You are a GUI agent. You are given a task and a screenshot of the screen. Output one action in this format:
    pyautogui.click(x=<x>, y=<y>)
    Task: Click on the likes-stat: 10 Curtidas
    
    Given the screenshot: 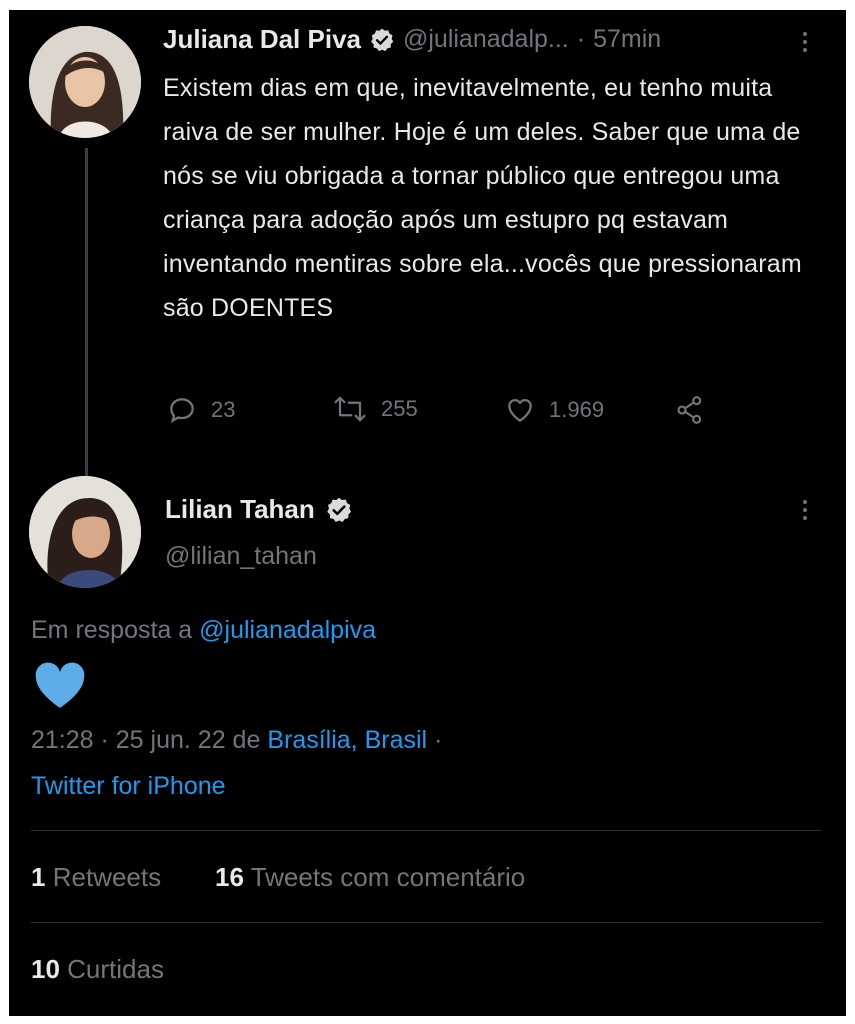 What is the action you would take?
    pyautogui.click(x=97, y=969)
    